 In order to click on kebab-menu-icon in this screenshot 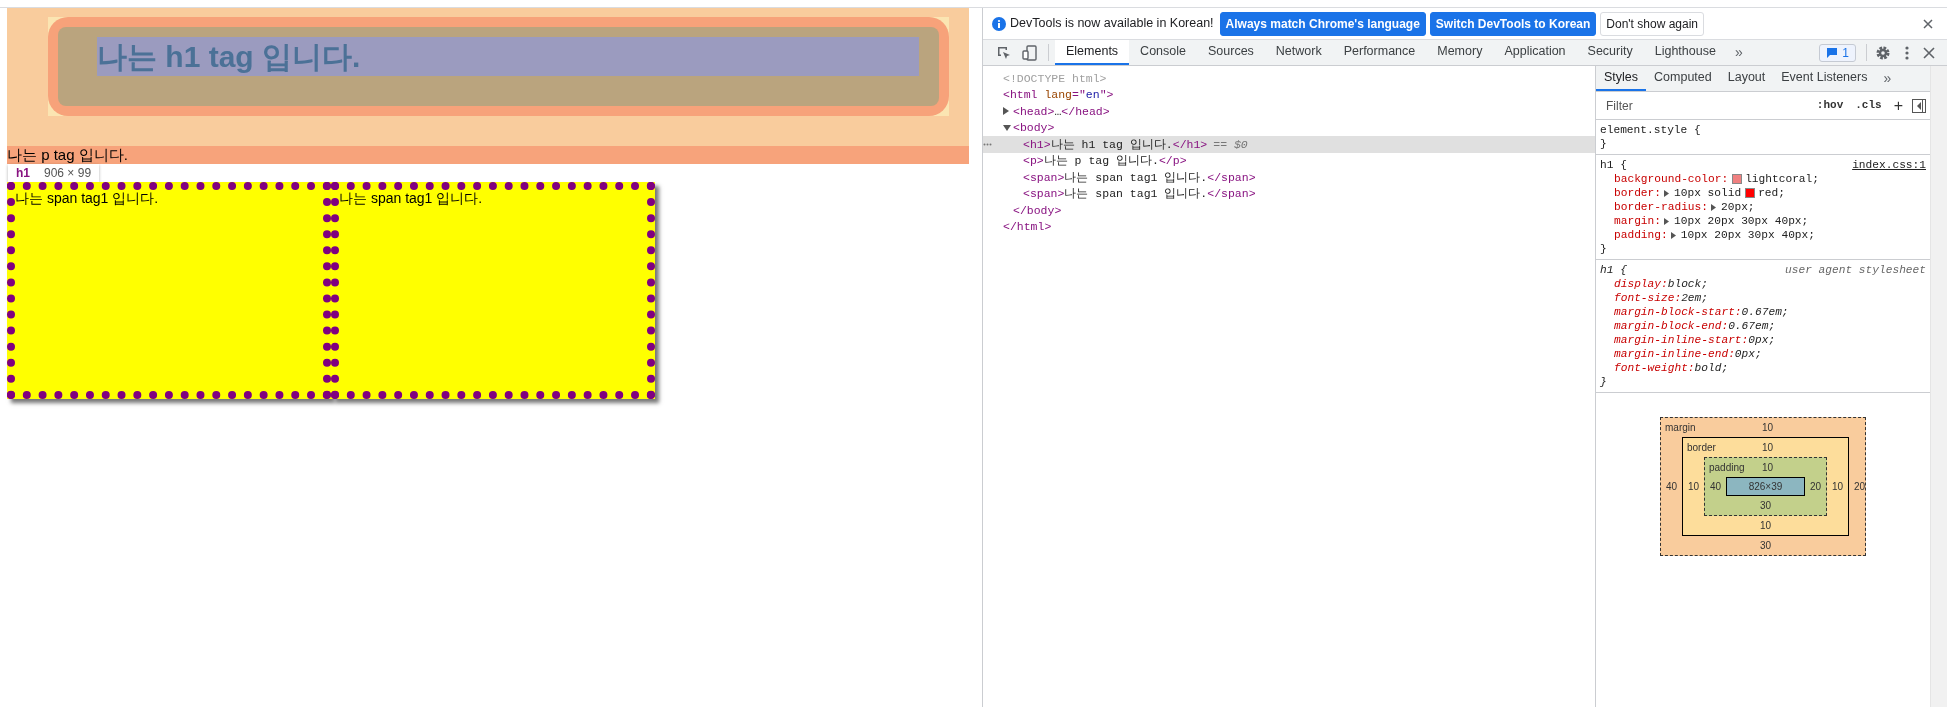, I will do `click(1907, 52)`.